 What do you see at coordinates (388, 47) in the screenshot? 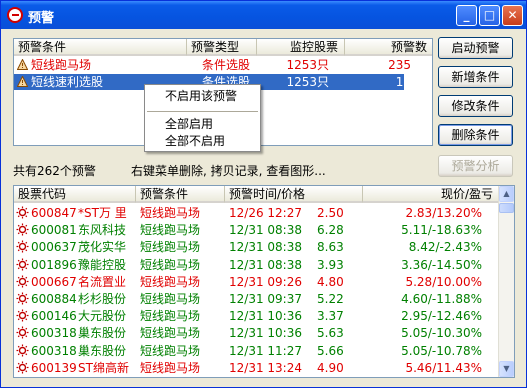
I see `col-header-count: 预警数` at bounding box center [388, 47].